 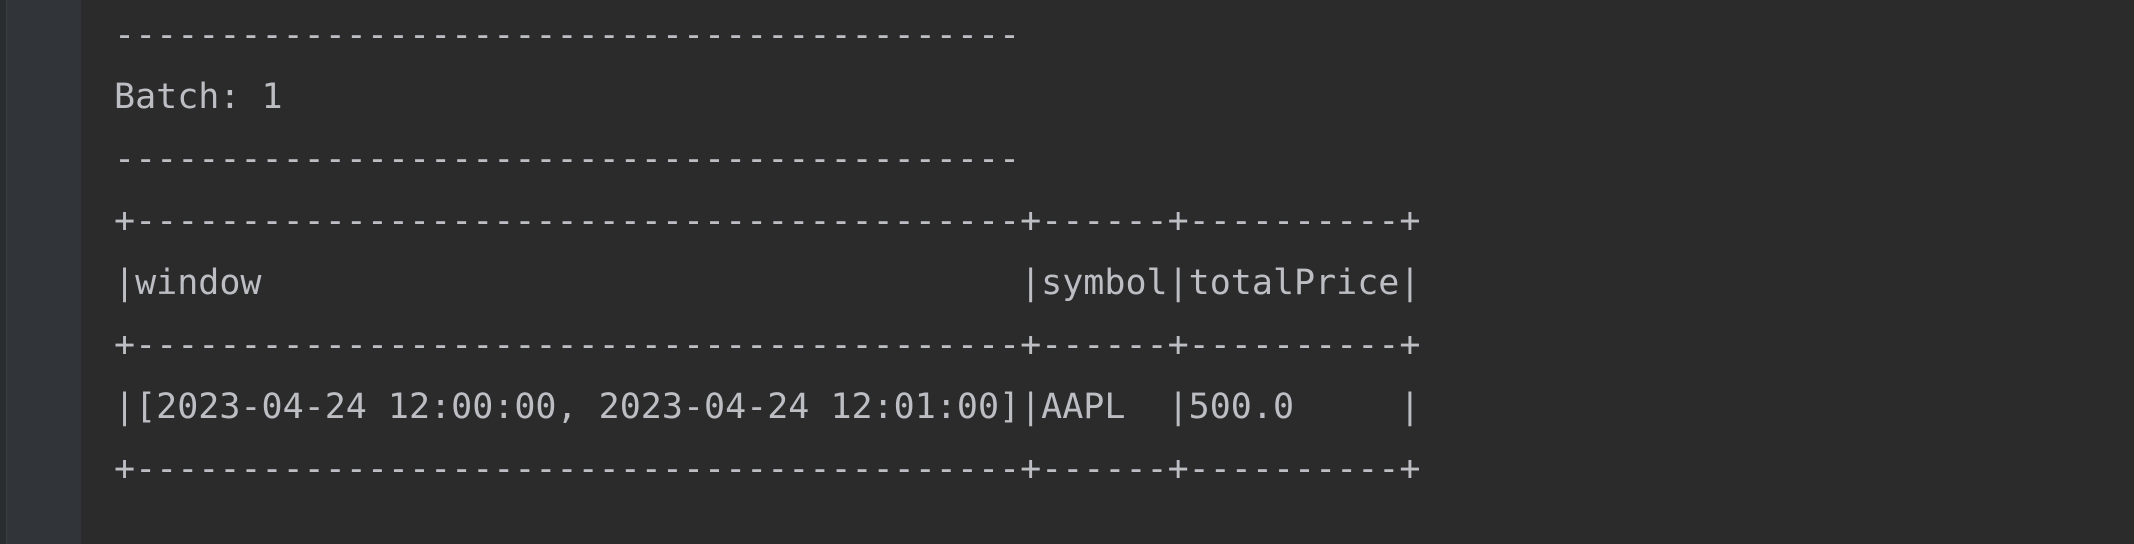 What do you see at coordinates (44, 272) in the screenshot?
I see `console-gutter` at bounding box center [44, 272].